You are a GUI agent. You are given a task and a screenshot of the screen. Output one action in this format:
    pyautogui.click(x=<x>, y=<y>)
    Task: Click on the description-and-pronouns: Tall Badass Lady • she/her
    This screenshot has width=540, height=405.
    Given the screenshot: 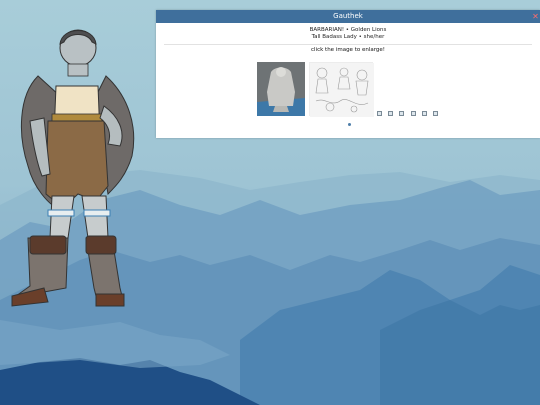 What is the action you would take?
    pyautogui.click(x=348, y=37)
    